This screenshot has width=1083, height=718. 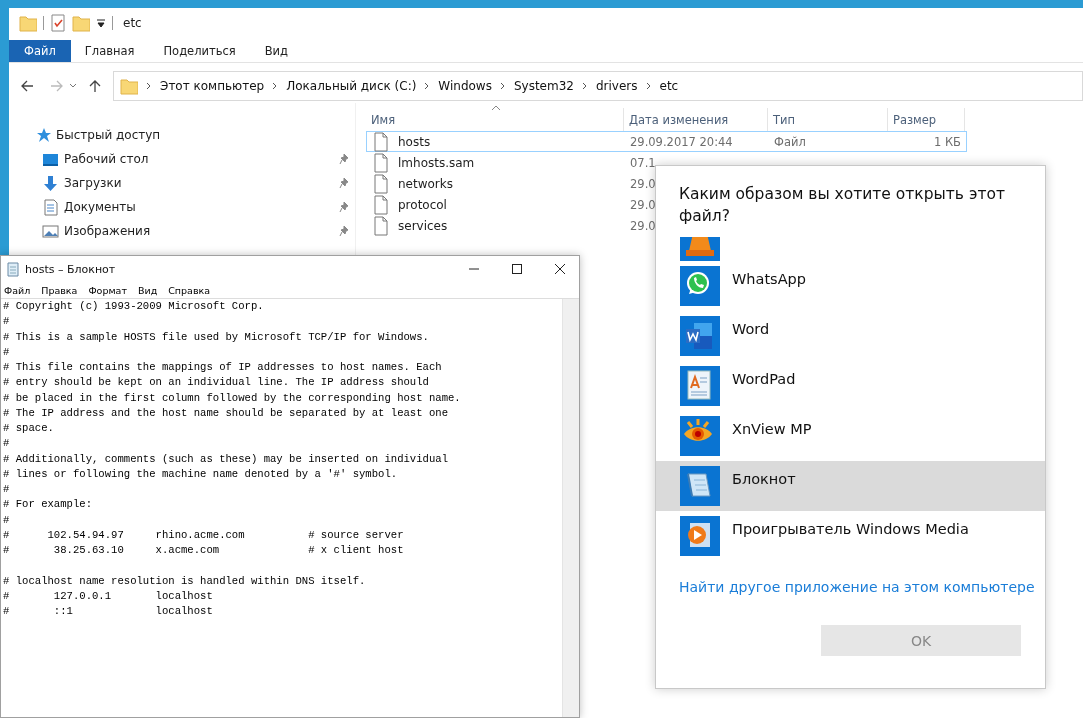 What do you see at coordinates (769, 279) in the screenshot?
I see `app-name: WhatsApp` at bounding box center [769, 279].